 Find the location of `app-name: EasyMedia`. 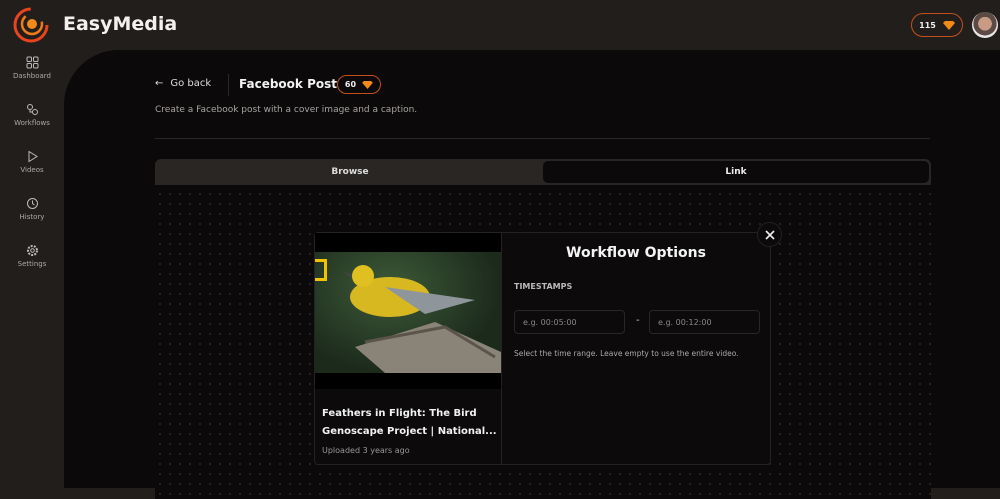

app-name: EasyMedia is located at coordinates (120, 24).